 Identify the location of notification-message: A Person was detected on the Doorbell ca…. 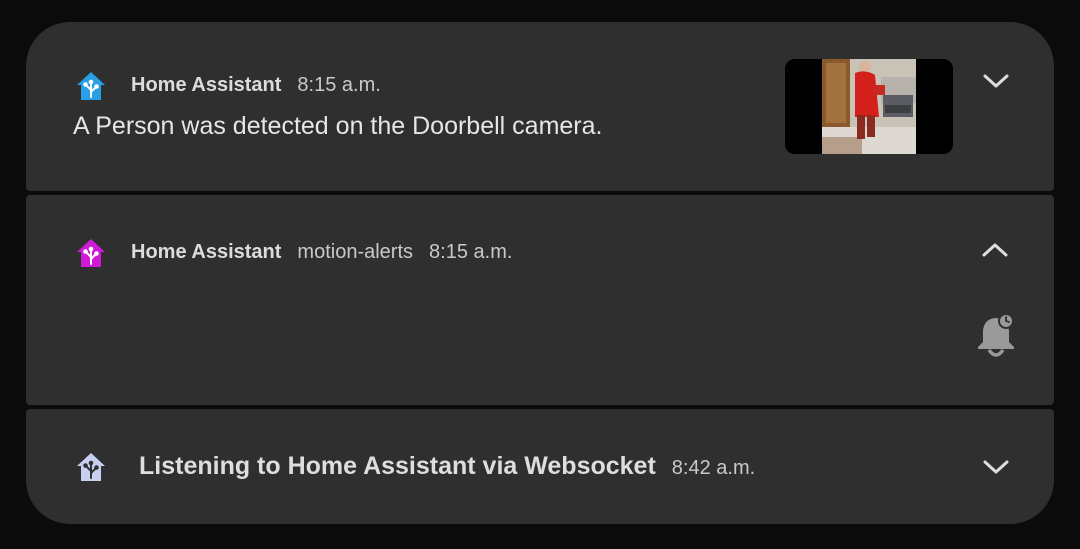
(338, 126).